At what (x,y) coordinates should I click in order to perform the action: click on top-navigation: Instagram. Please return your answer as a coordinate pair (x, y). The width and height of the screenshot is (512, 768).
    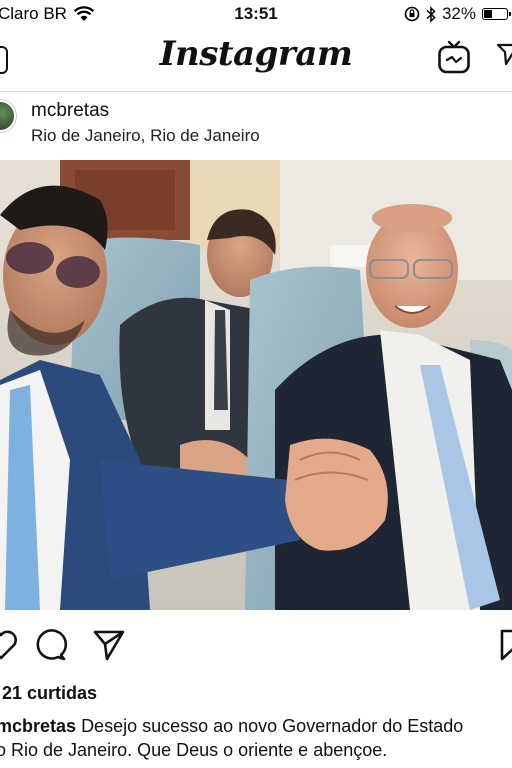
    Looking at the image, I should click on (256, 60).